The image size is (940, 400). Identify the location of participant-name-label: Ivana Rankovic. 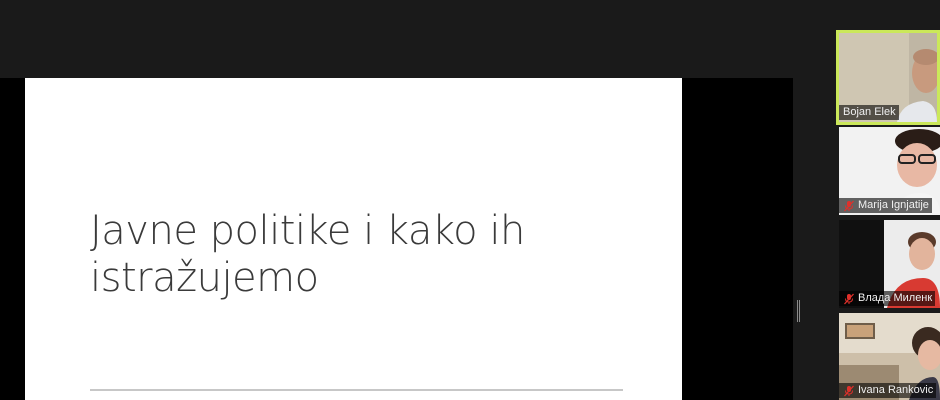
(888, 390).